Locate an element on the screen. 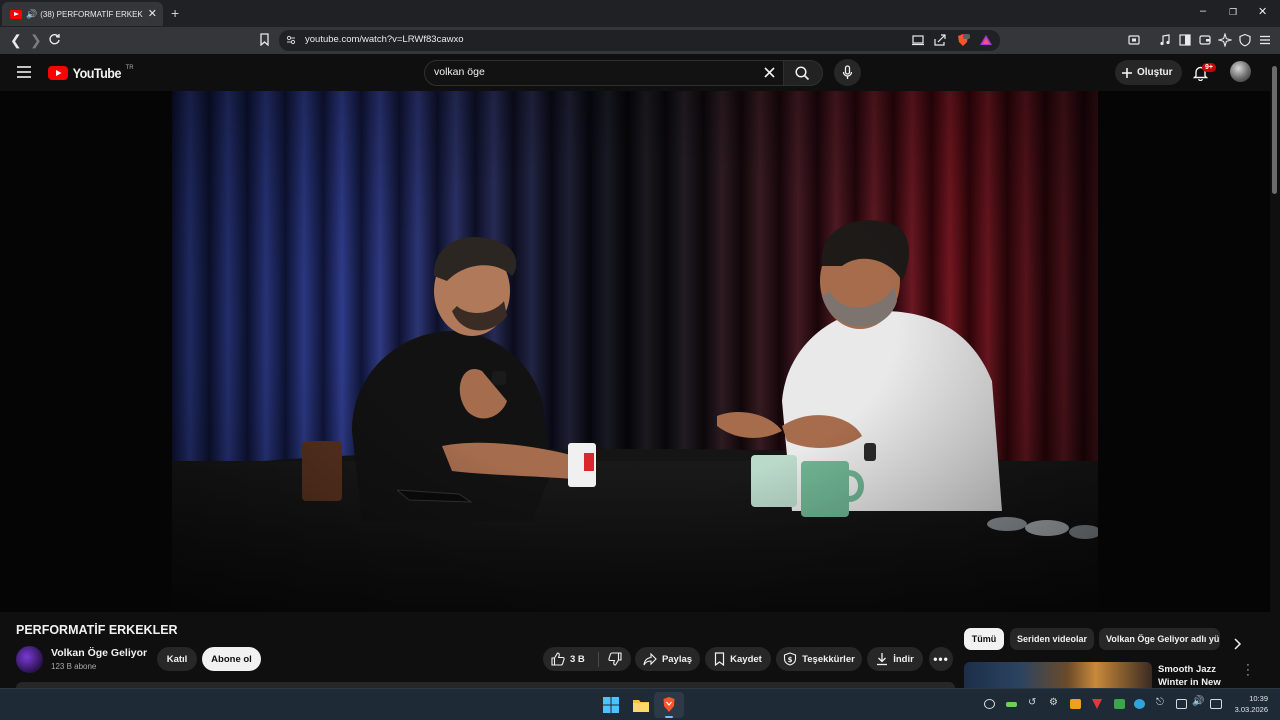 This screenshot has height=720, width=1280. brave-rewards-icon is located at coordinates (986, 40).